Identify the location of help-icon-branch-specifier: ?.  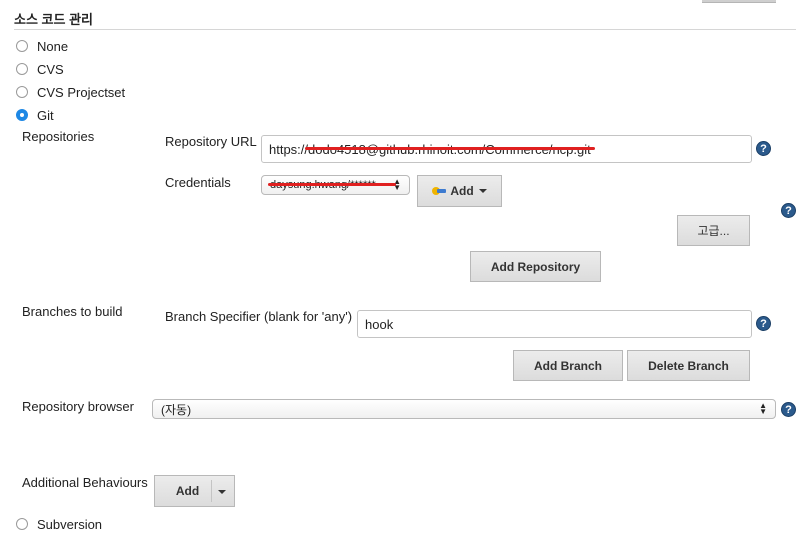
(763, 323).